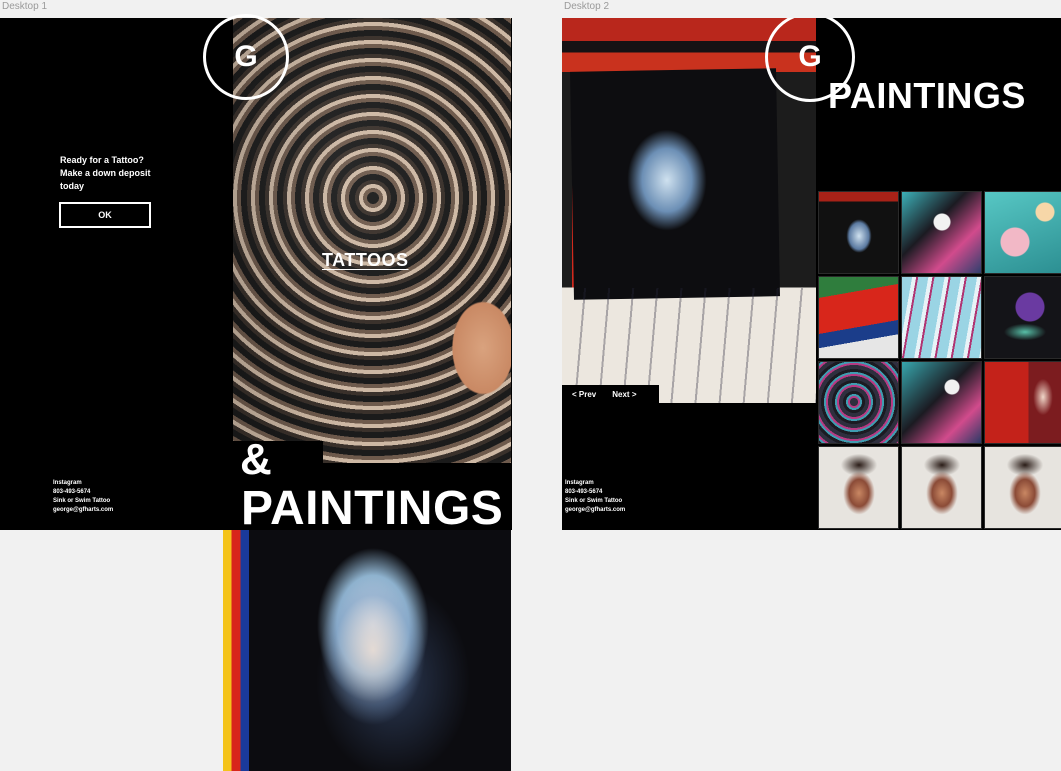 The image size is (1061, 771). What do you see at coordinates (72, 186) in the screenshot?
I see `cta-line-3: today` at bounding box center [72, 186].